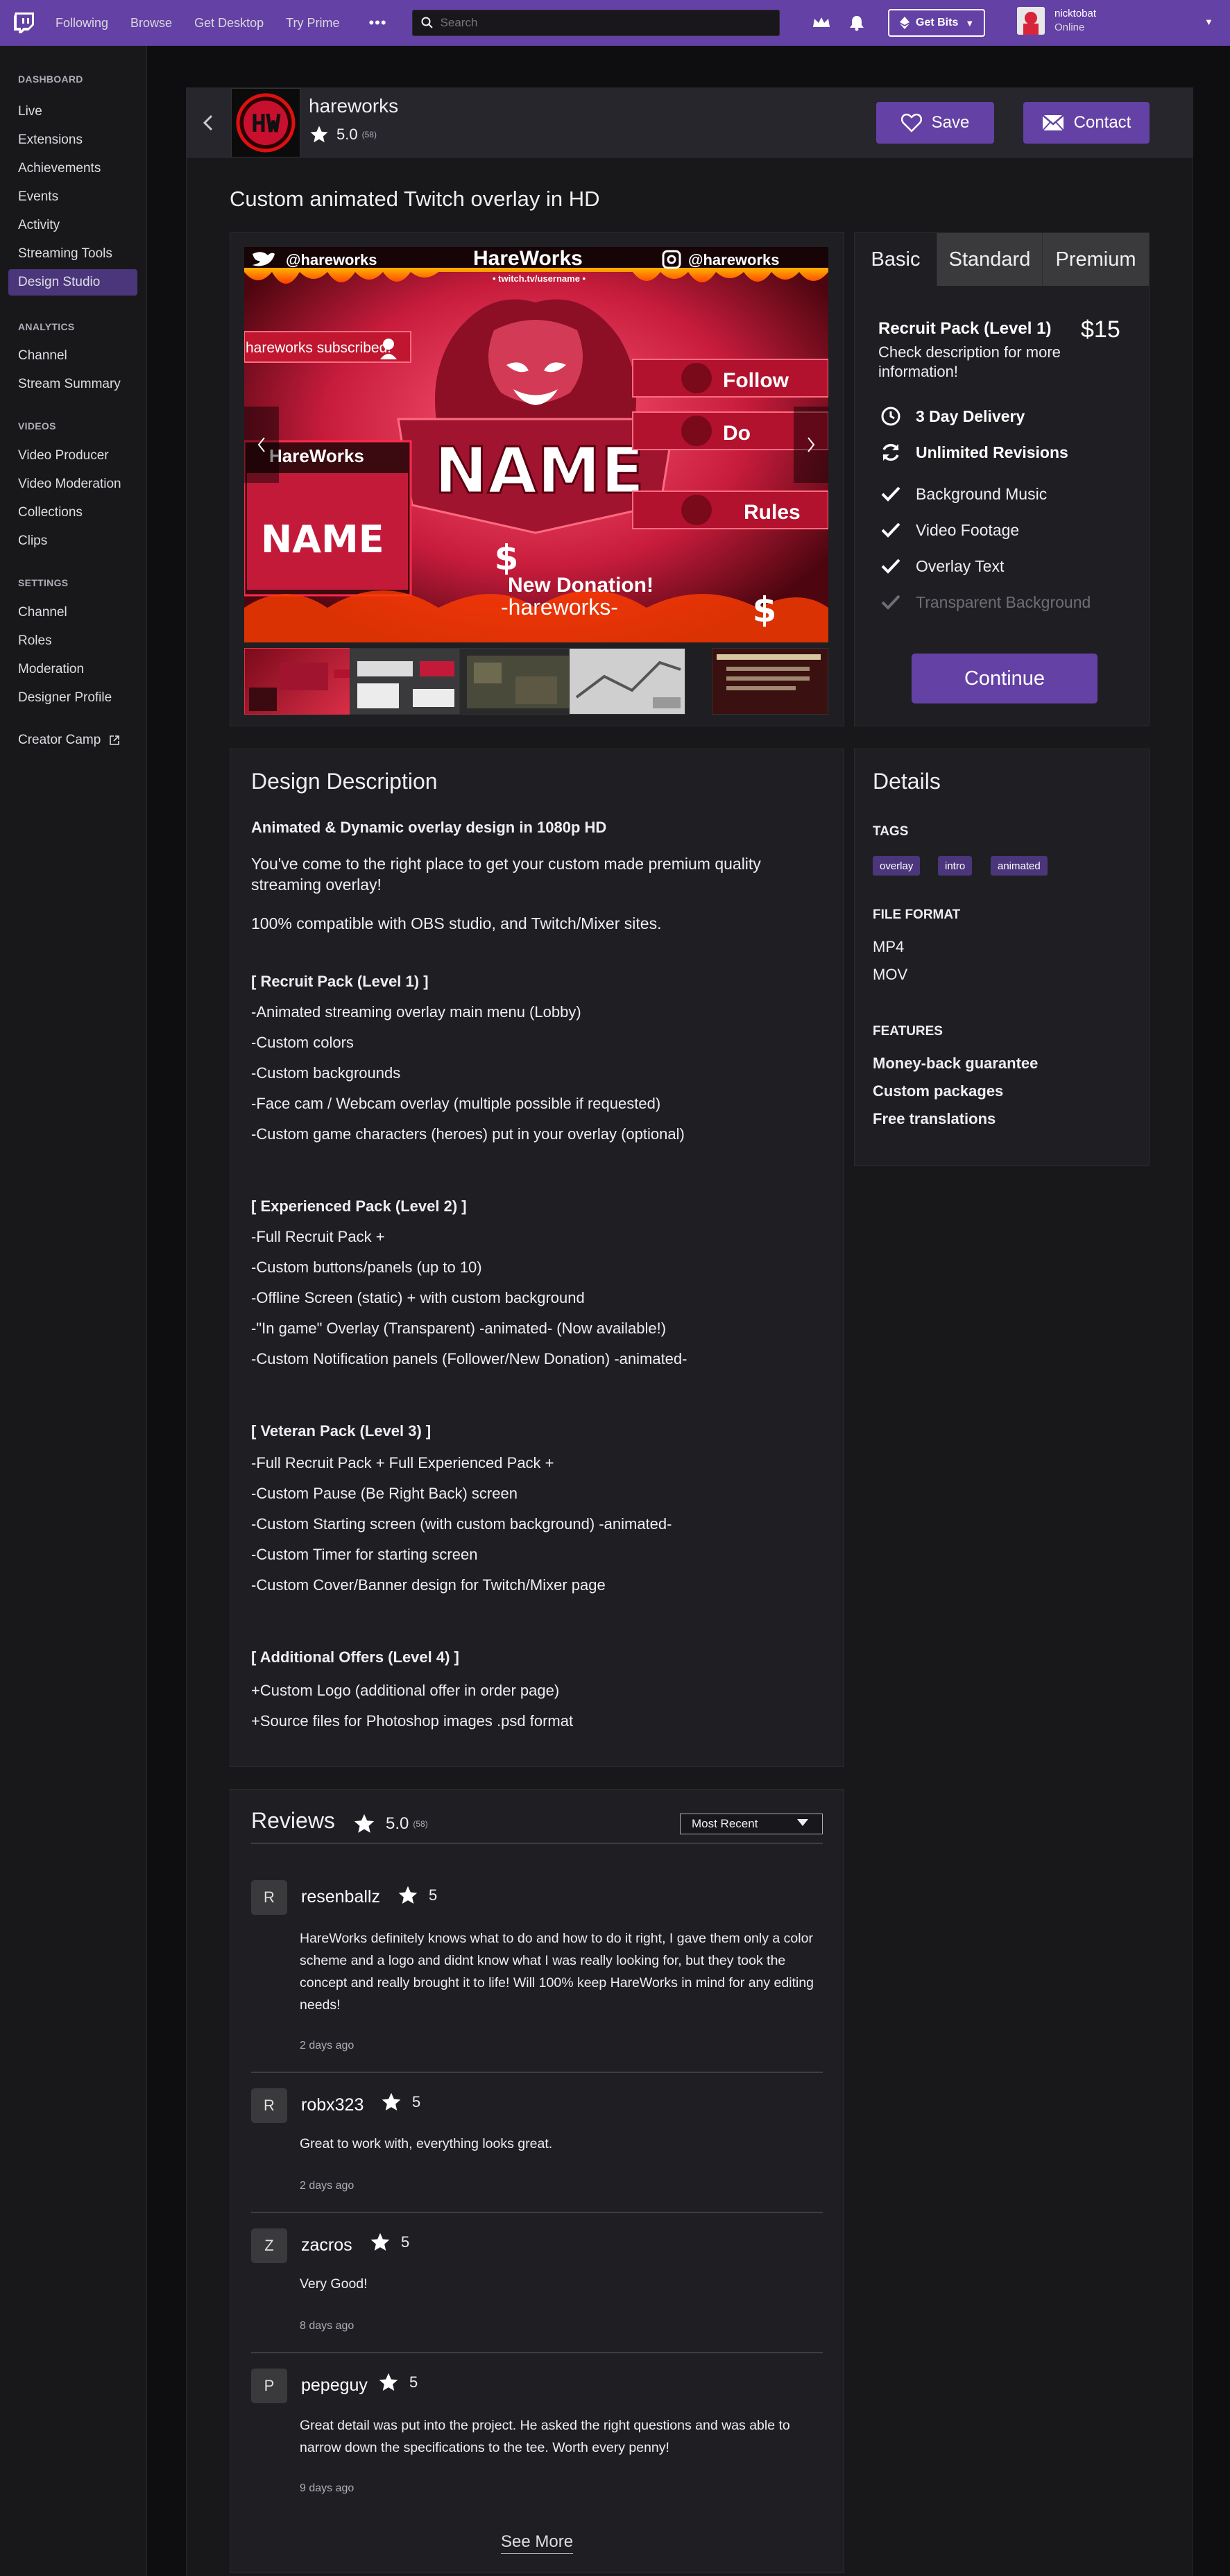 The image size is (1230, 2576). I want to click on twitch-logo-icon, so click(24, 23).